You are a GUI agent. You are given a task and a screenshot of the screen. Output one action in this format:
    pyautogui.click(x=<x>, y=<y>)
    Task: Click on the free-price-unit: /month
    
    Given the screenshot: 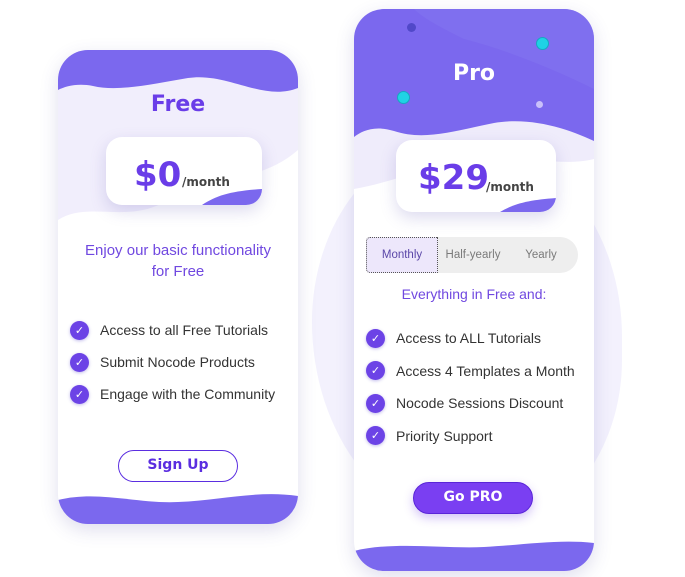 What is the action you would take?
    pyautogui.click(x=206, y=182)
    